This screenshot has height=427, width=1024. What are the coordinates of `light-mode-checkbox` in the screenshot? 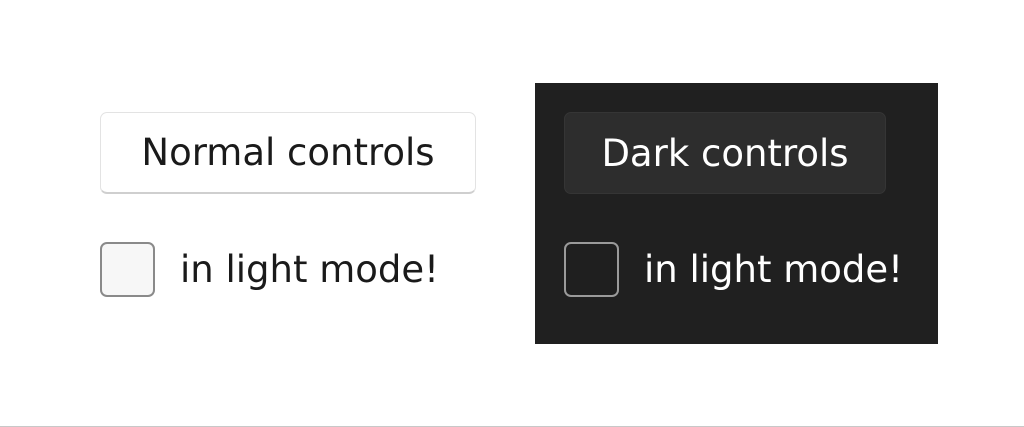 It's located at (127, 269).